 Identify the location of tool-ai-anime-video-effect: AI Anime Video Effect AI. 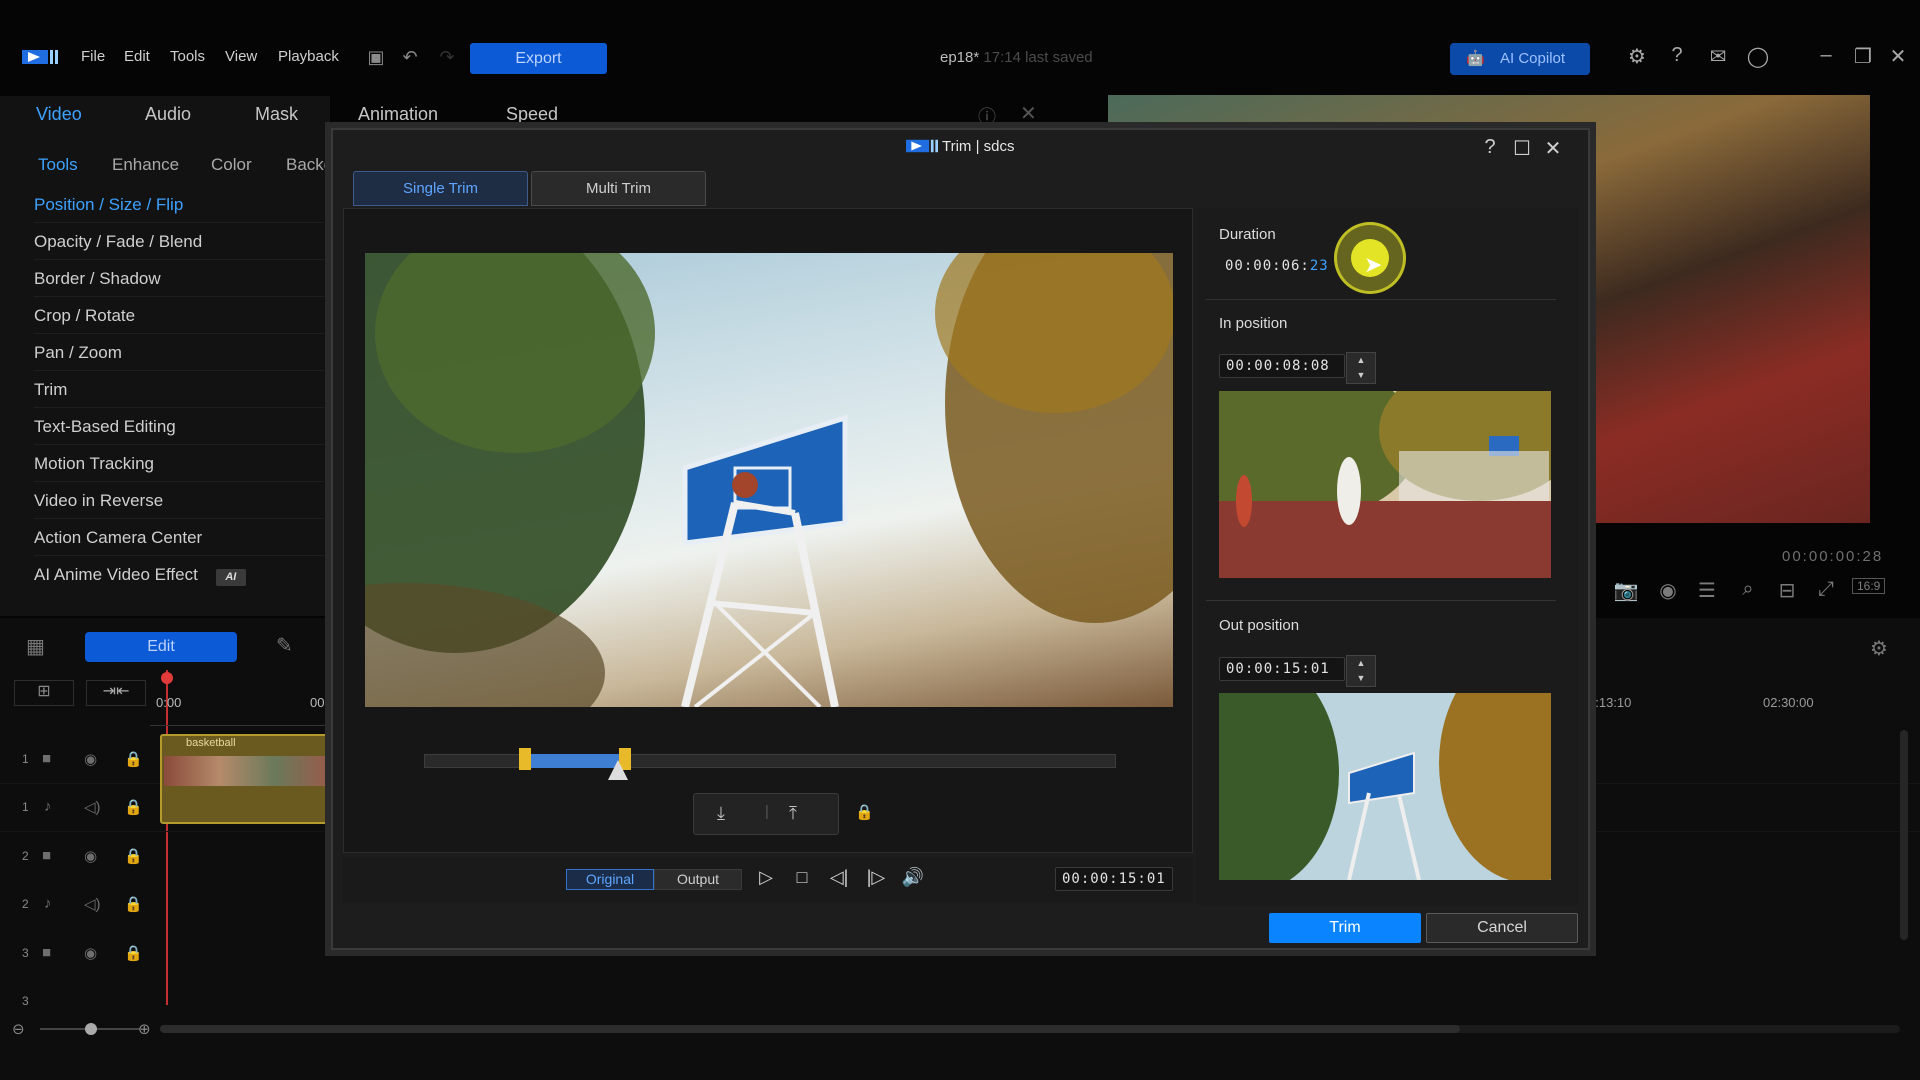
(179, 574).